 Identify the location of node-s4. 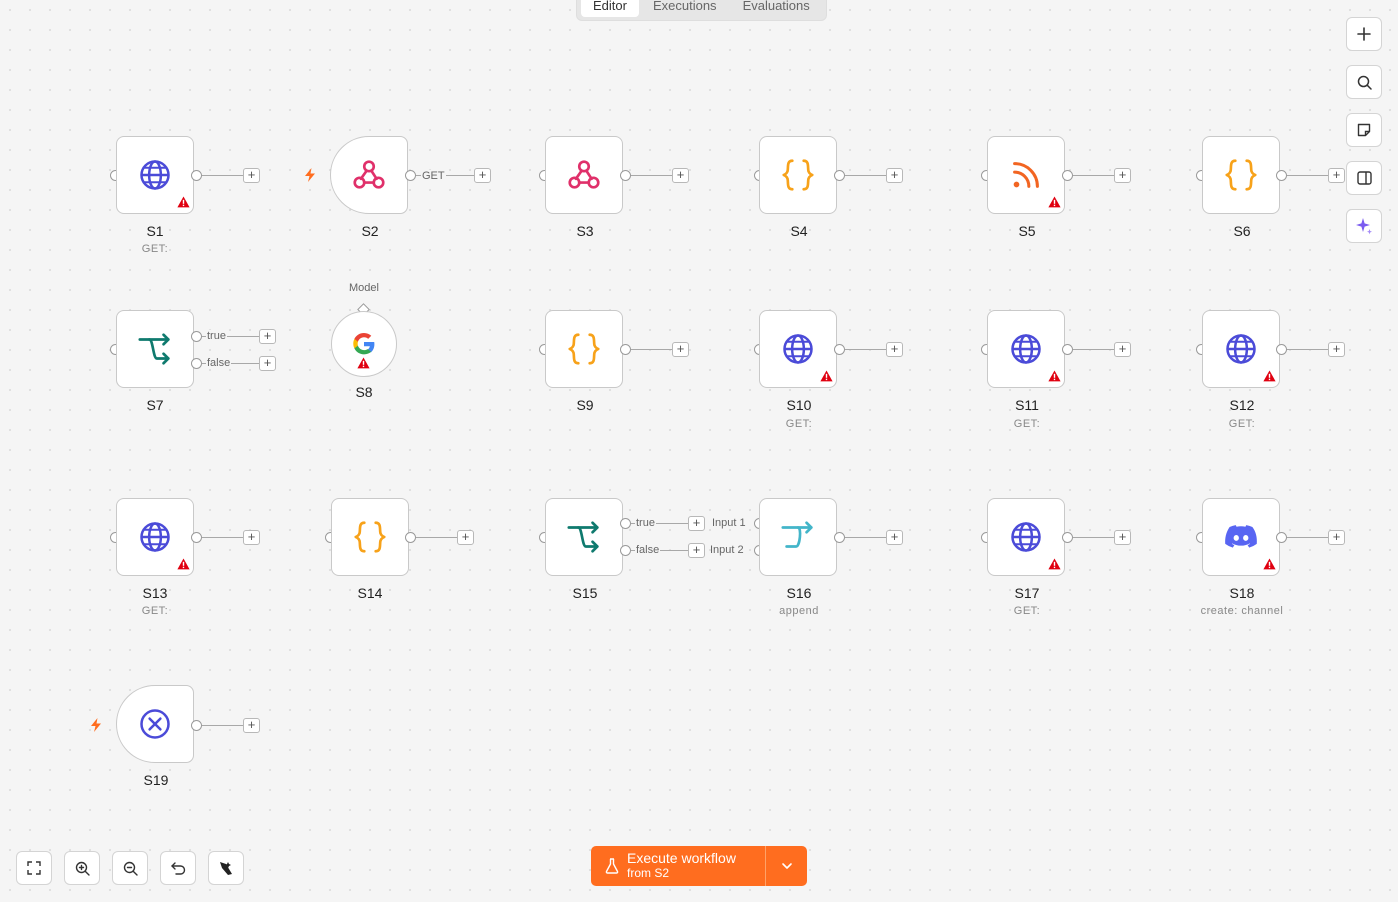
(798, 175).